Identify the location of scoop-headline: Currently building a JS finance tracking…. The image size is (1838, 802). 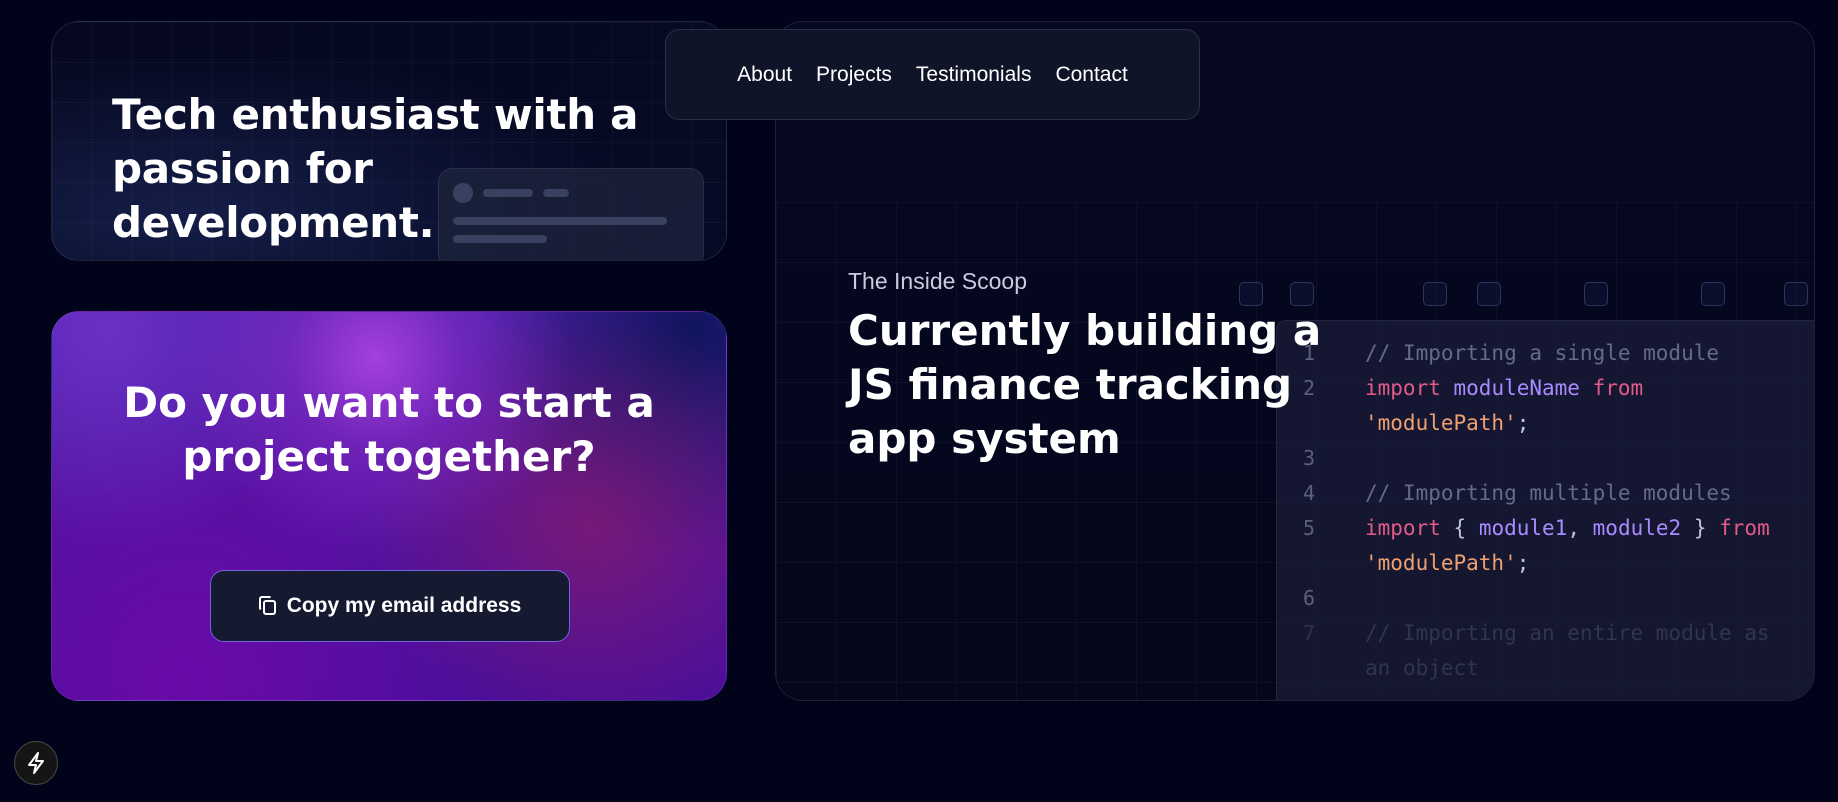
(1085, 384).